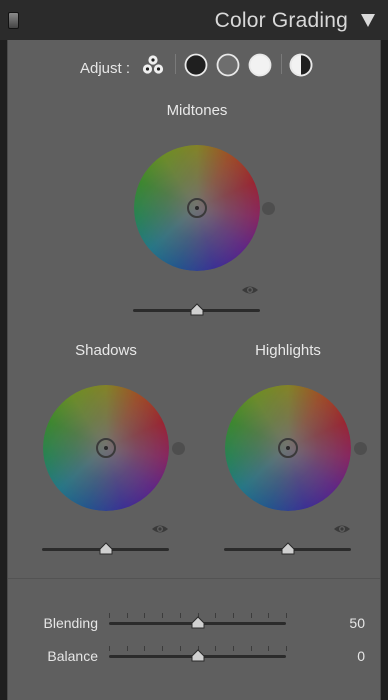 The height and width of the screenshot is (700, 388). Describe the element at coordinates (197, 110) in the screenshot. I see `midtones-label: Midtones` at that location.